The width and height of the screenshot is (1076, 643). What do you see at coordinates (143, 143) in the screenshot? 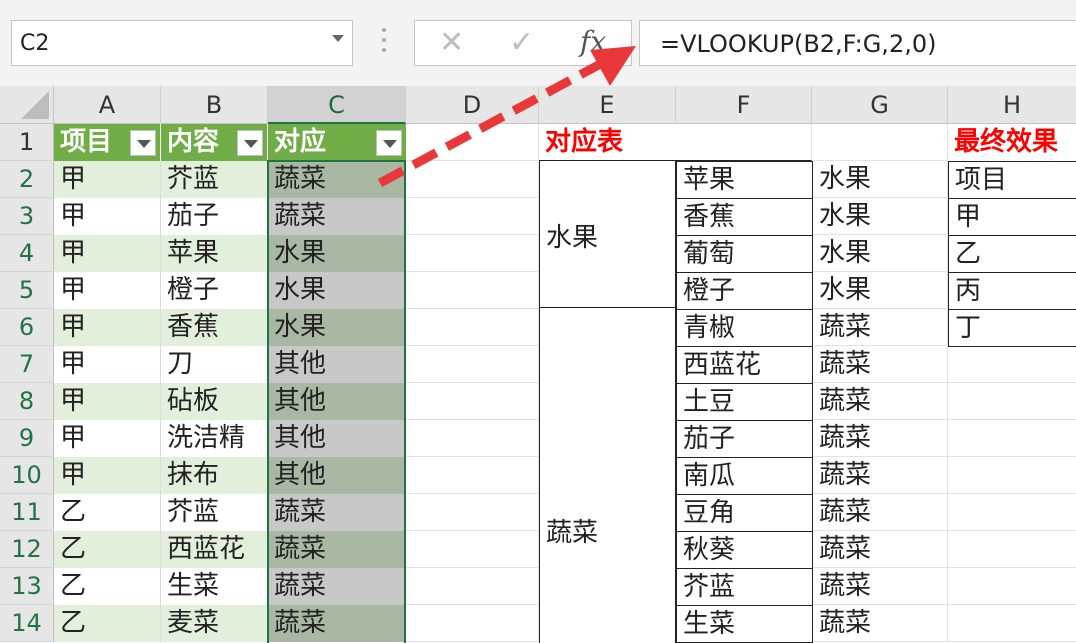
I see `filter-dropdown-icon` at bounding box center [143, 143].